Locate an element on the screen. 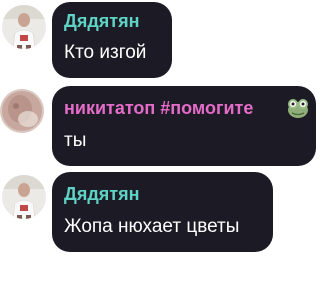 Image resolution: width=320 pixels, height=303 pixels. author-name: никитатоп #помогите is located at coordinates (158, 108).